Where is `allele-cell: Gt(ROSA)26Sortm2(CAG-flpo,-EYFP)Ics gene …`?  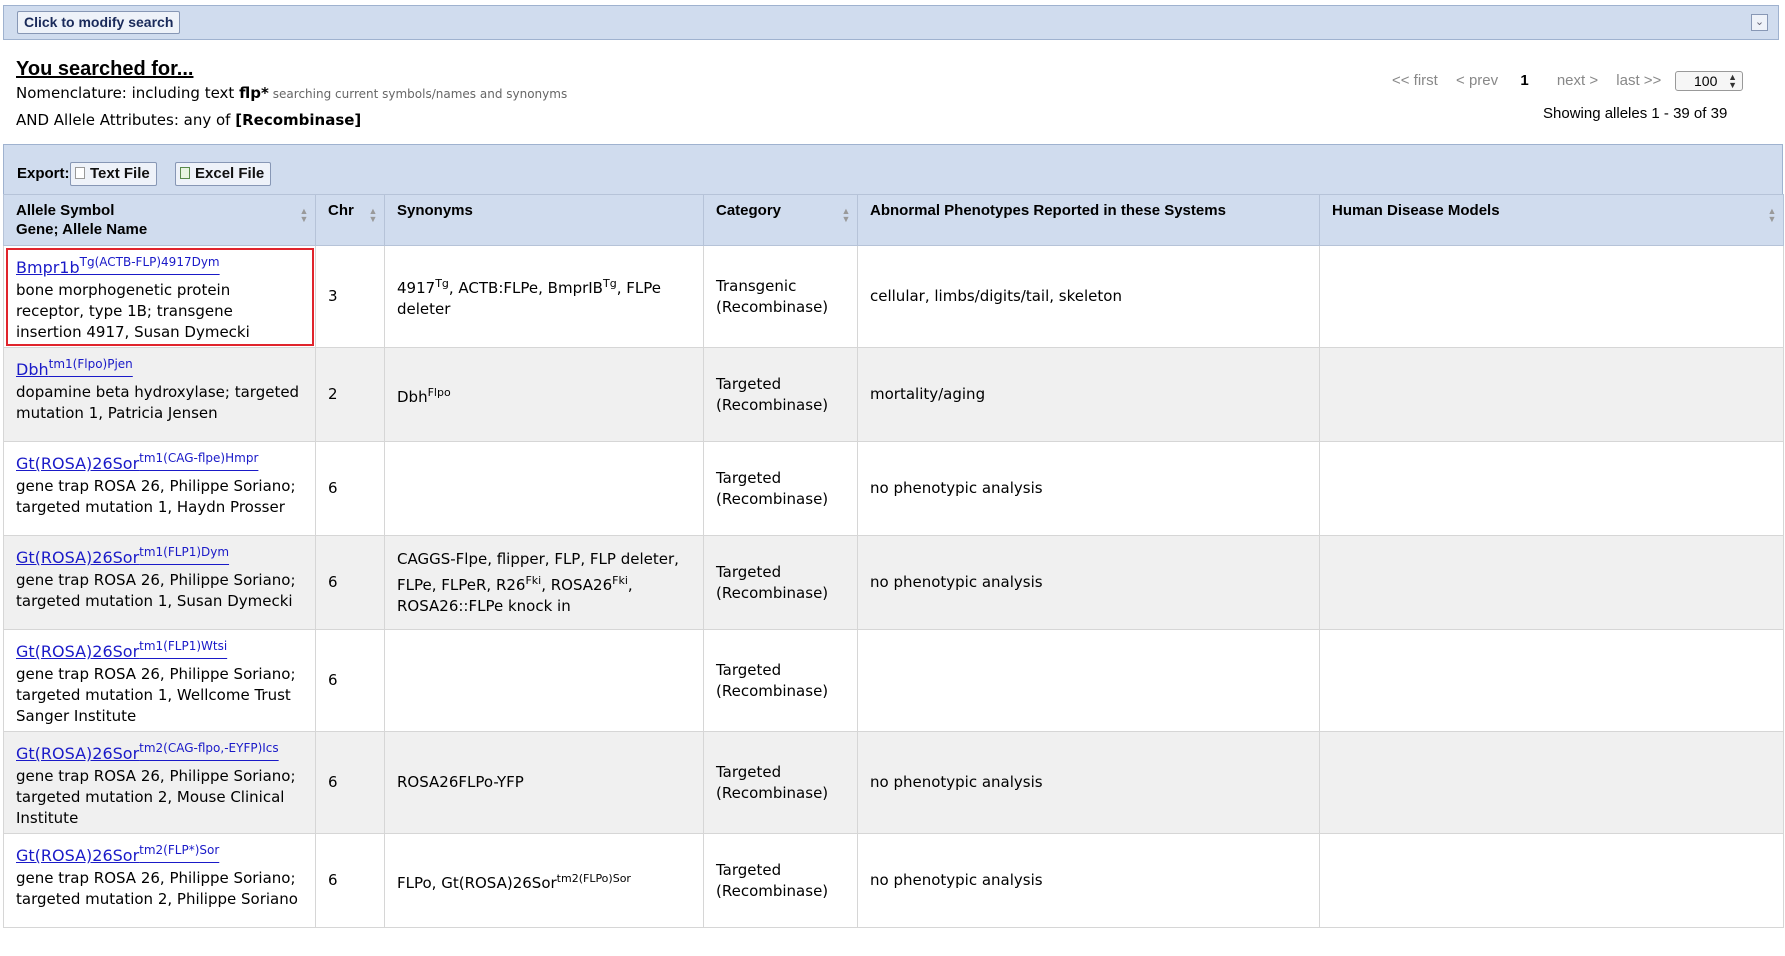 allele-cell: Gt(ROSA)26Sortm2(CAG-flpo,-EYFP)Ics gene … is located at coordinates (159, 782).